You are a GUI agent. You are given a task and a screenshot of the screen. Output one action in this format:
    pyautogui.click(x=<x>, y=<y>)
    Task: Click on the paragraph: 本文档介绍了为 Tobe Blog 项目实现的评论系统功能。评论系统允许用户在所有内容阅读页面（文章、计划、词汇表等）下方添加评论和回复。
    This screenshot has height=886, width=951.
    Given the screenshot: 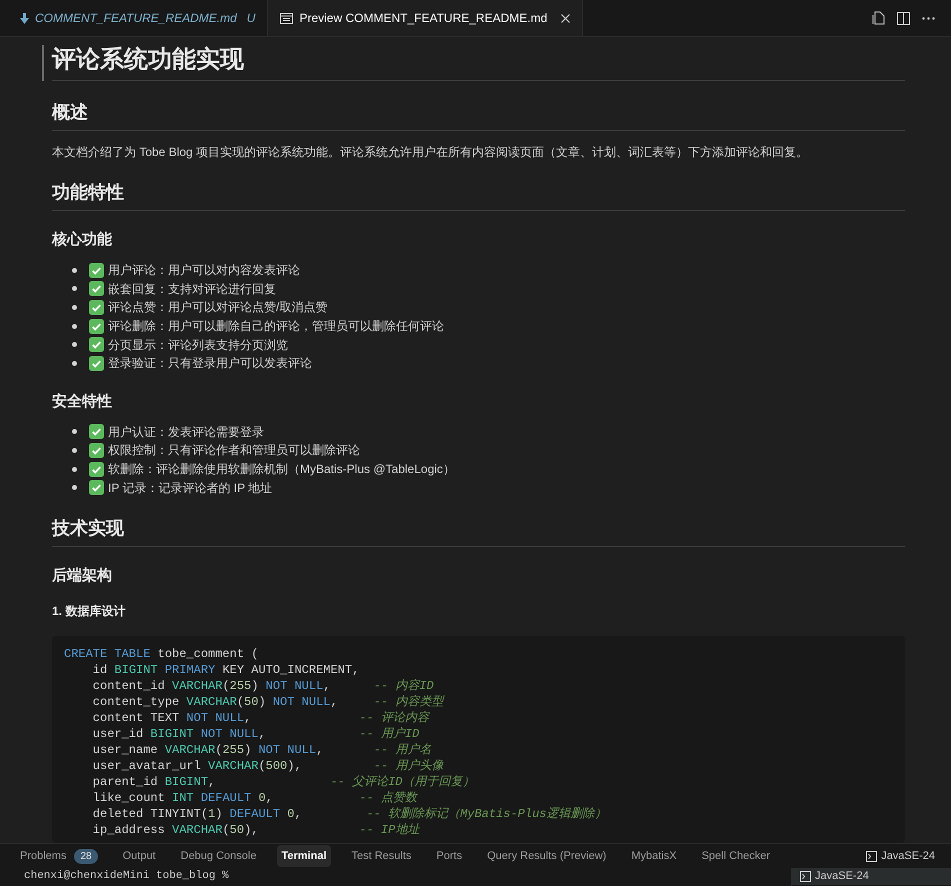 What is the action you would take?
    pyautogui.click(x=431, y=152)
    